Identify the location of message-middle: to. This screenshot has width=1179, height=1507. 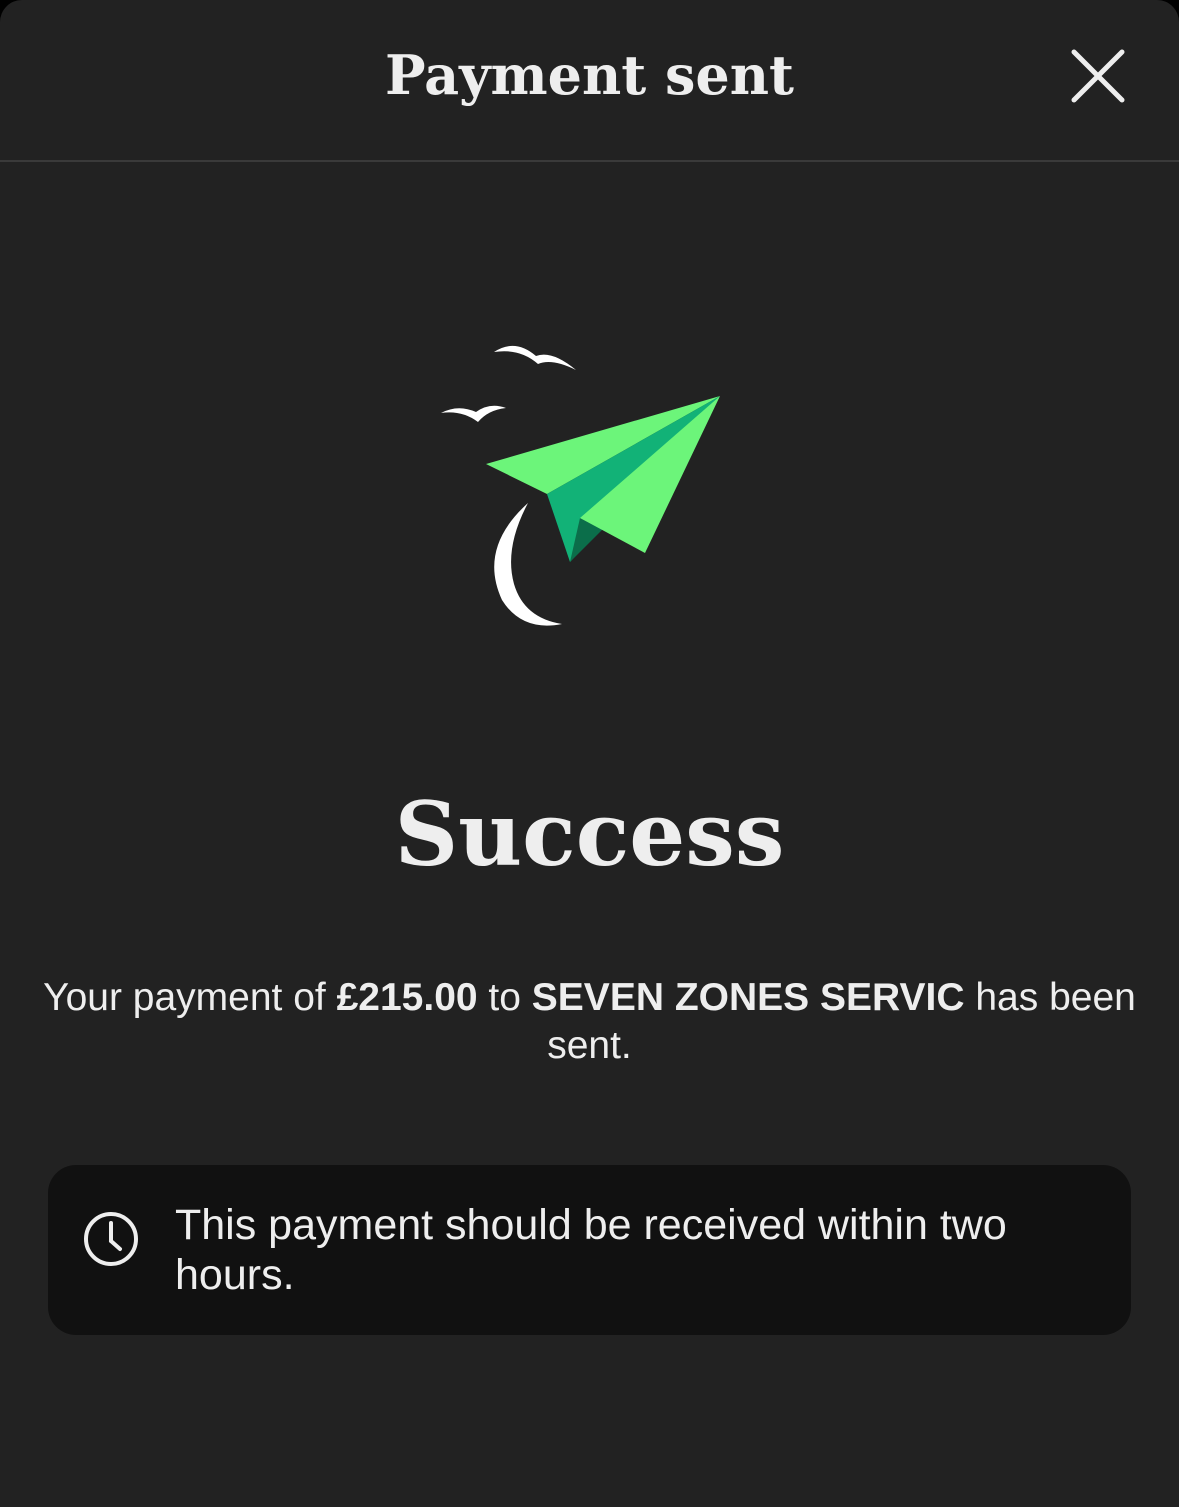
(504, 997).